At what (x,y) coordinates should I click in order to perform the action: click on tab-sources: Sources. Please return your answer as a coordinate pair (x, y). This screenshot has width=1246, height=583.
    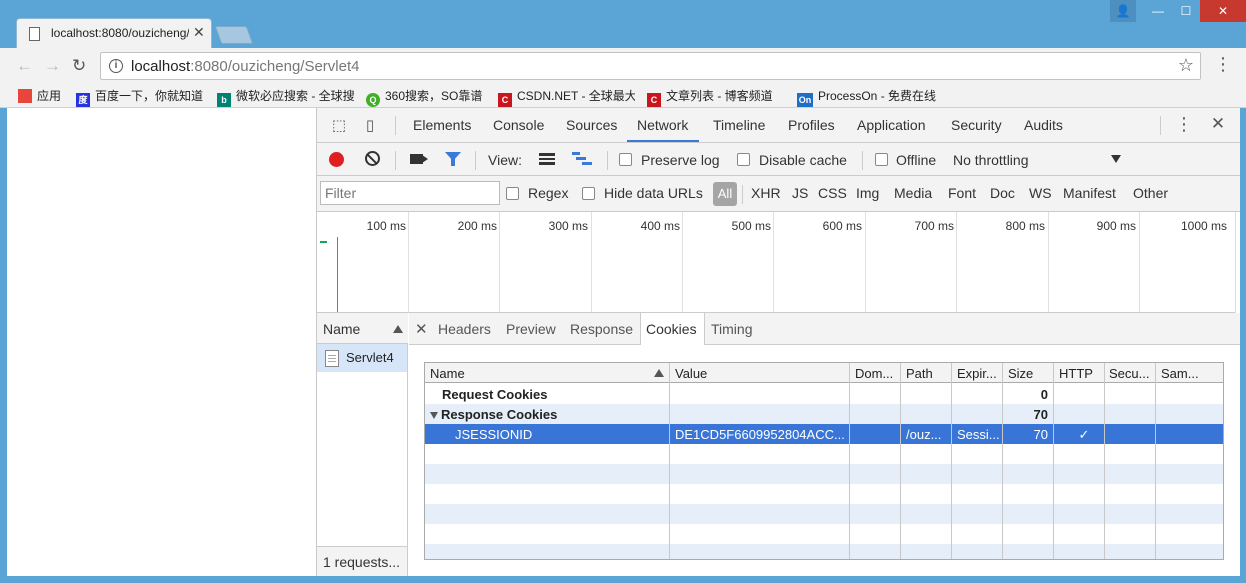
    Looking at the image, I should click on (591, 125).